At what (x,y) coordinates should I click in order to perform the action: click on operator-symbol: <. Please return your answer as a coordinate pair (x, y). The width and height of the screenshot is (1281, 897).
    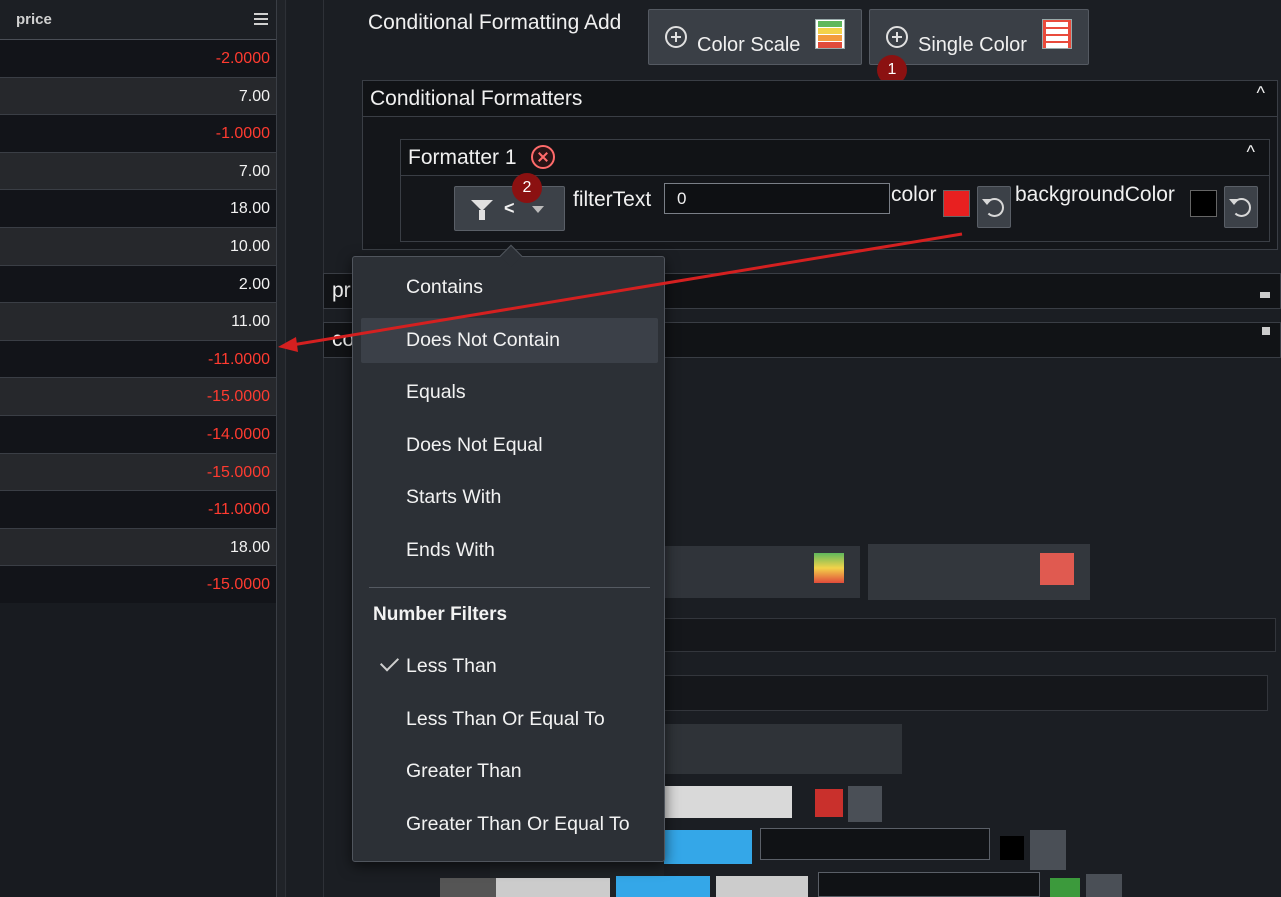
    Looking at the image, I should click on (509, 208).